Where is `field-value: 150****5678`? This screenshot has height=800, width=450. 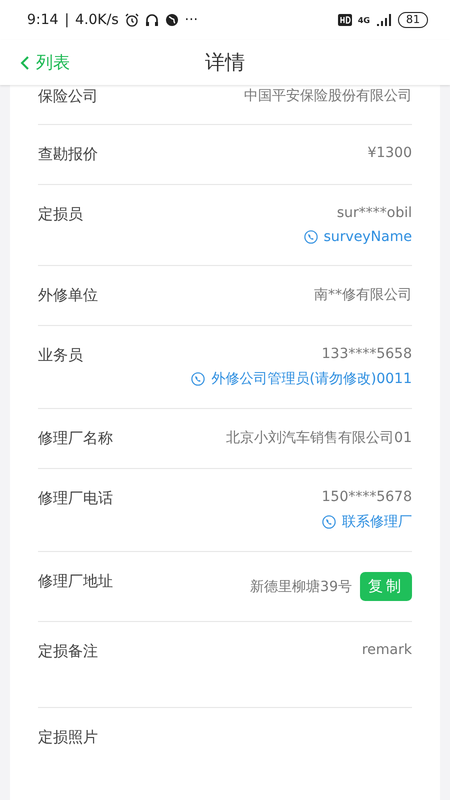
field-value: 150****5678 is located at coordinates (367, 497).